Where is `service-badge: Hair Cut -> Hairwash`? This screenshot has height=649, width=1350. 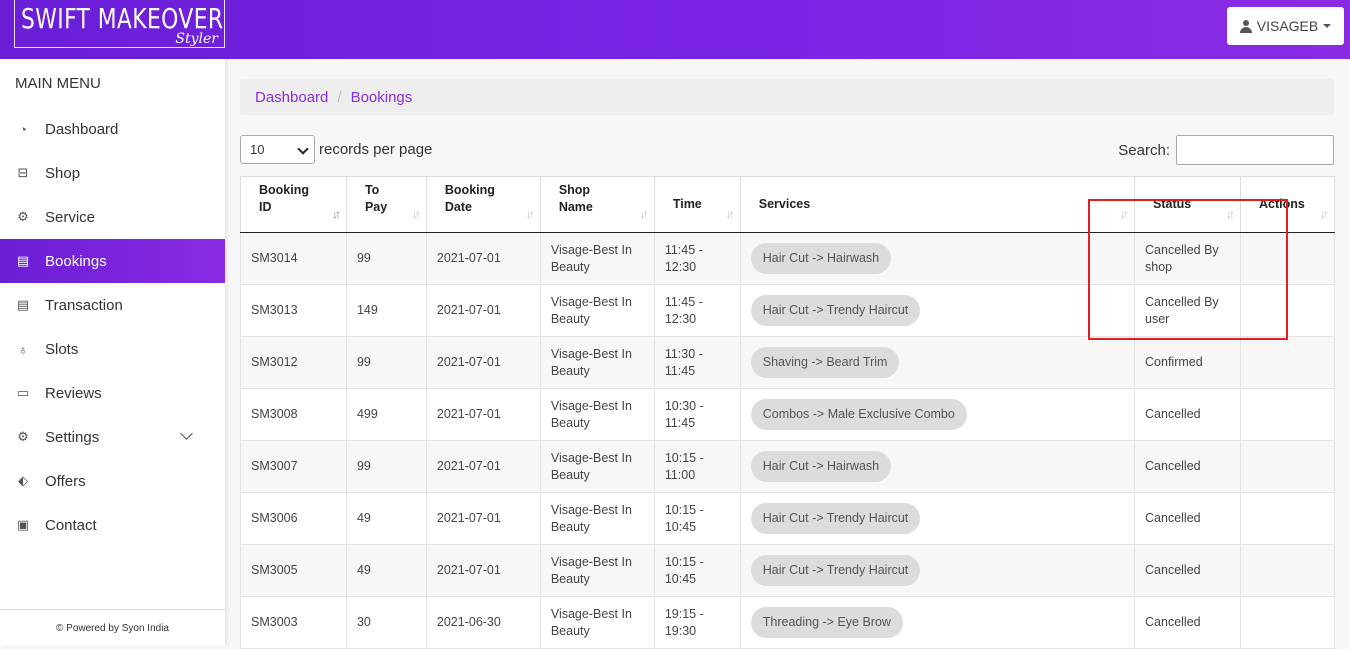
service-badge: Hair Cut -> Hairwash is located at coordinates (821, 258).